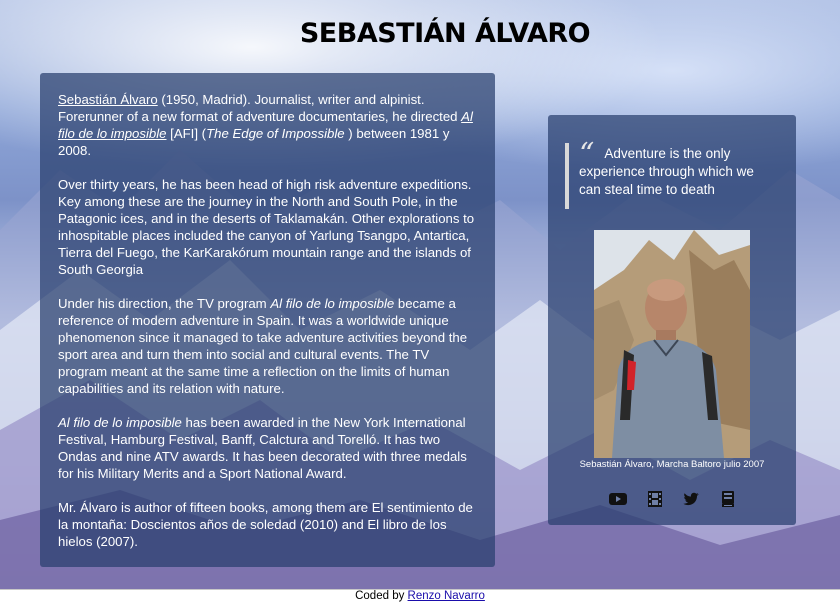  What do you see at coordinates (380, 596) in the screenshot?
I see `footer-prefix: Coded by` at bounding box center [380, 596].